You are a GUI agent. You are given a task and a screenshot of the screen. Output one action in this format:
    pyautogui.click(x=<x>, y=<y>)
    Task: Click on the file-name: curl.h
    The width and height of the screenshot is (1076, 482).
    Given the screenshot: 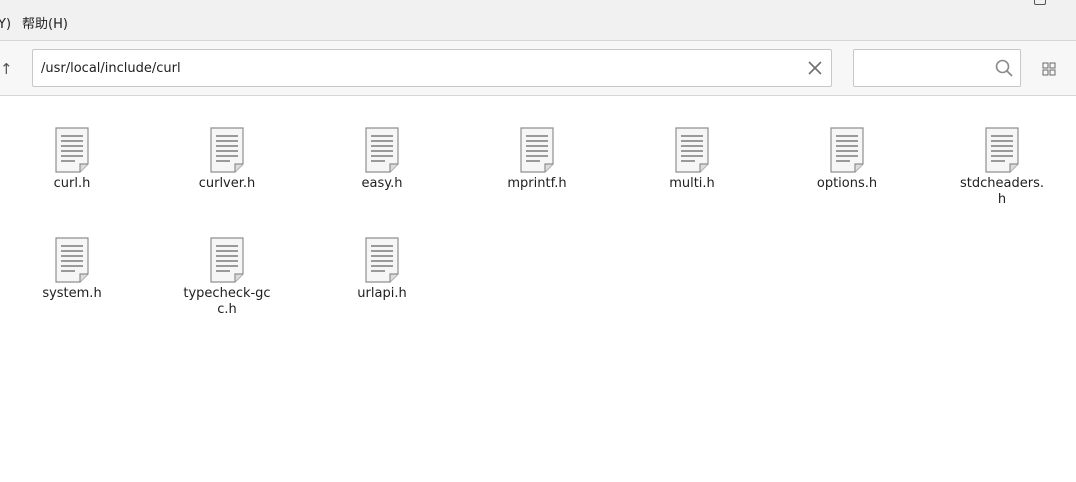 What is the action you would take?
    pyautogui.click(x=72, y=183)
    